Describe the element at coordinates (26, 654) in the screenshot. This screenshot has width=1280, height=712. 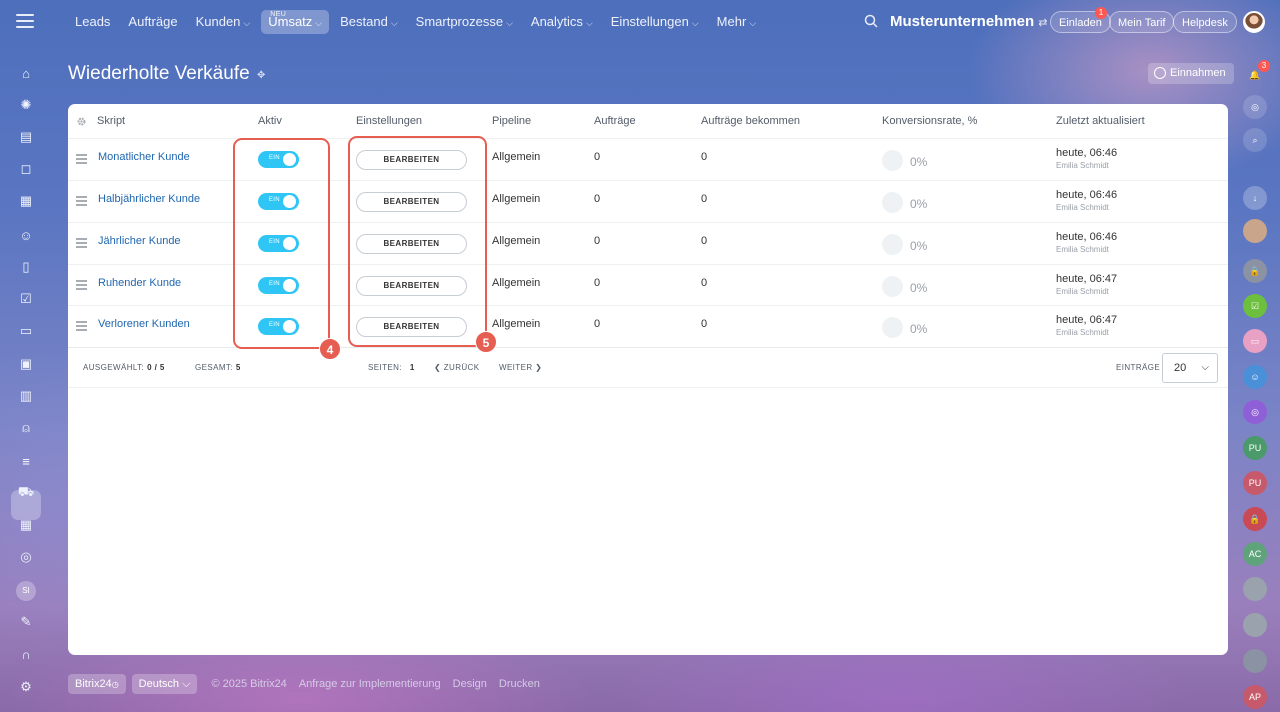
I see `headset-icon: ∩` at that location.